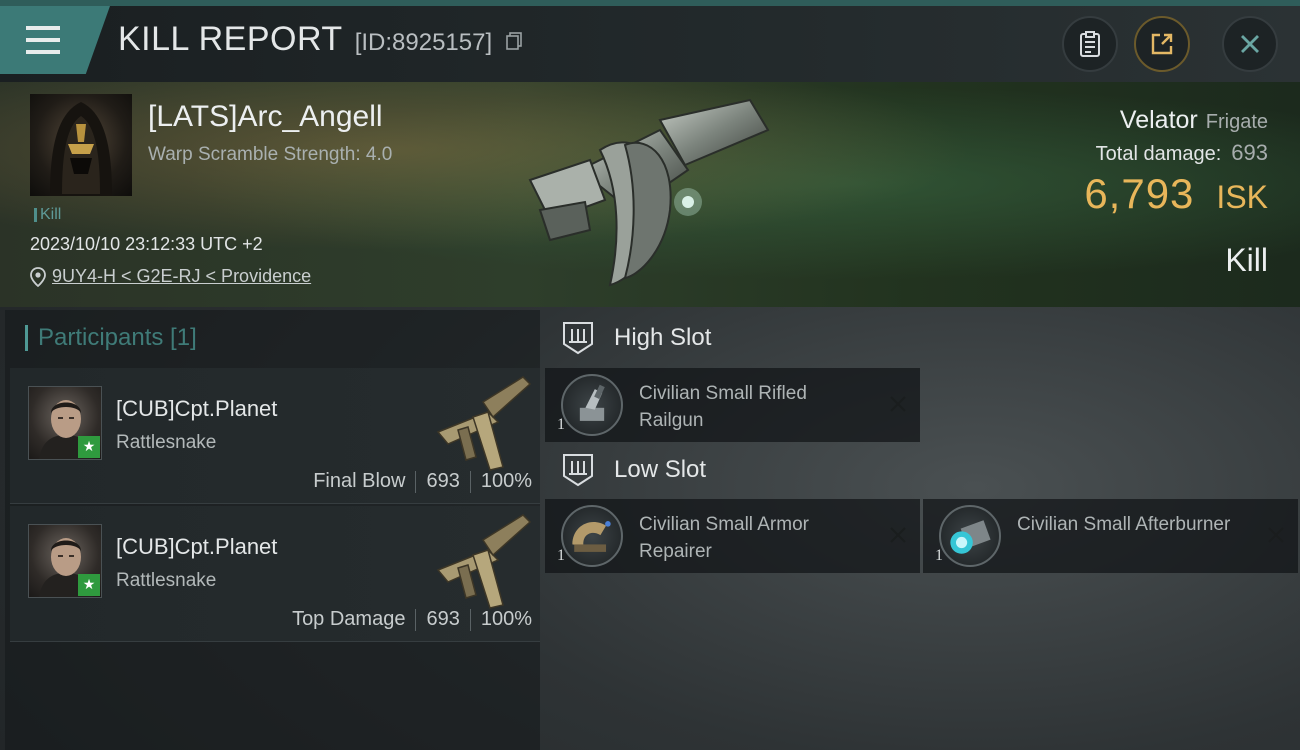 This screenshot has width=1300, height=750. I want to click on page-title: KILL REPORT, so click(230, 39).